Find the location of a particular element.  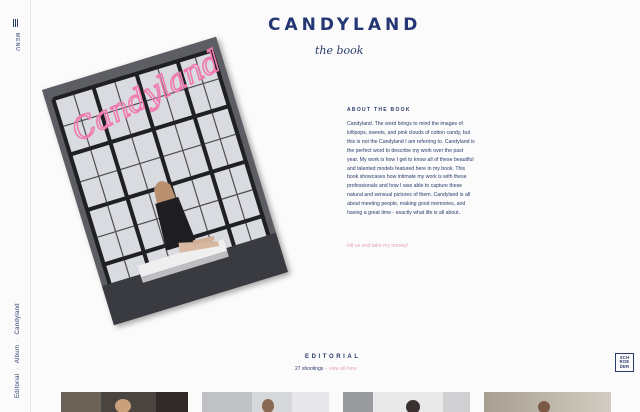

logo-line: DER is located at coordinates (624, 366).